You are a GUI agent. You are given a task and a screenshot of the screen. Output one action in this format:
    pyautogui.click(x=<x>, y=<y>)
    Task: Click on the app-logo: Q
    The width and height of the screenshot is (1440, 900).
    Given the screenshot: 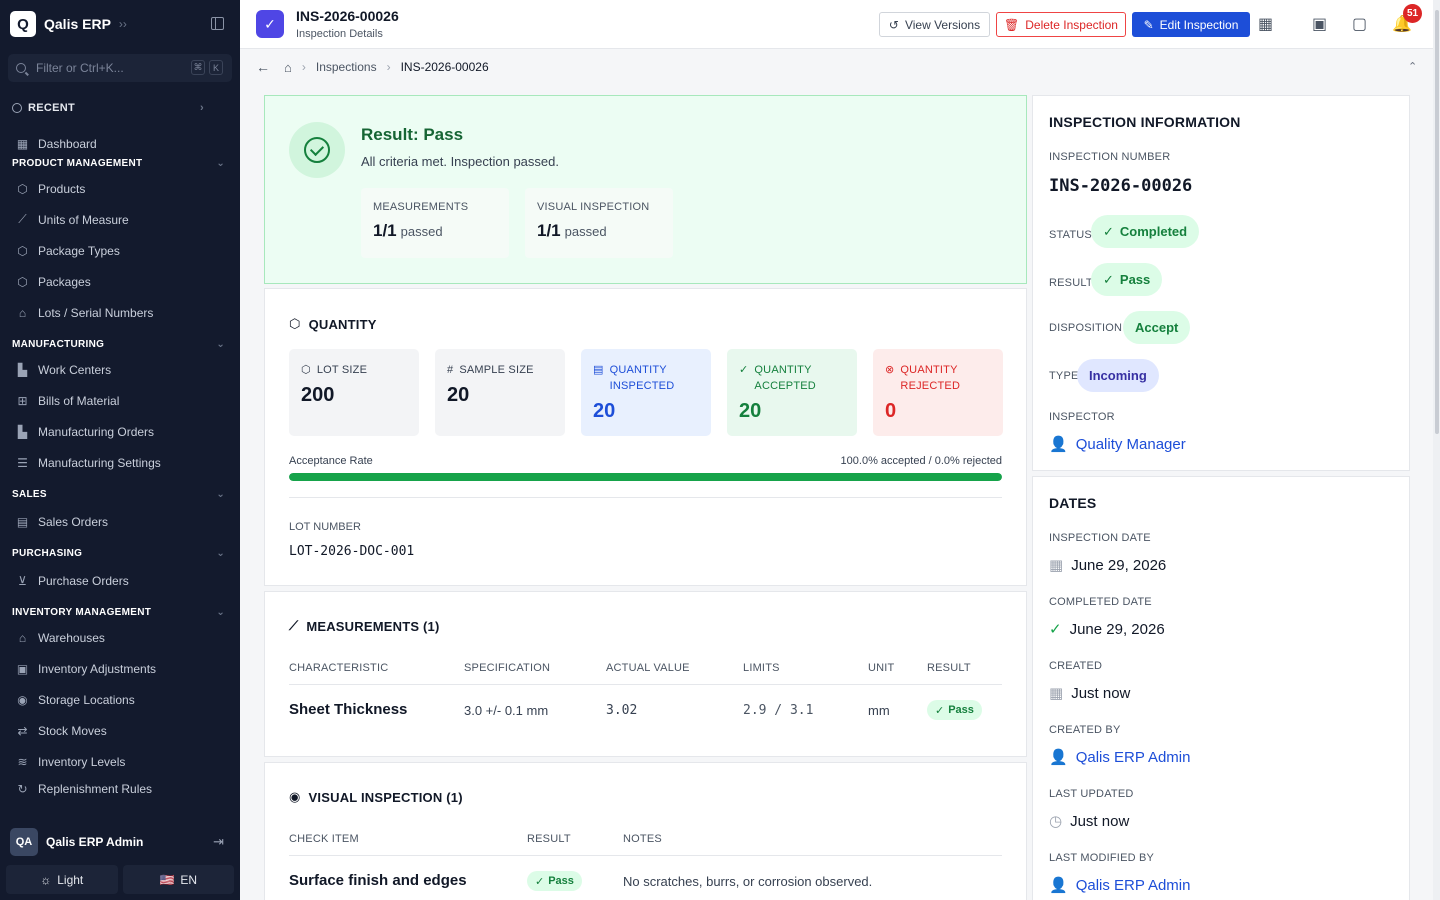 What is the action you would take?
    pyautogui.click(x=23, y=24)
    